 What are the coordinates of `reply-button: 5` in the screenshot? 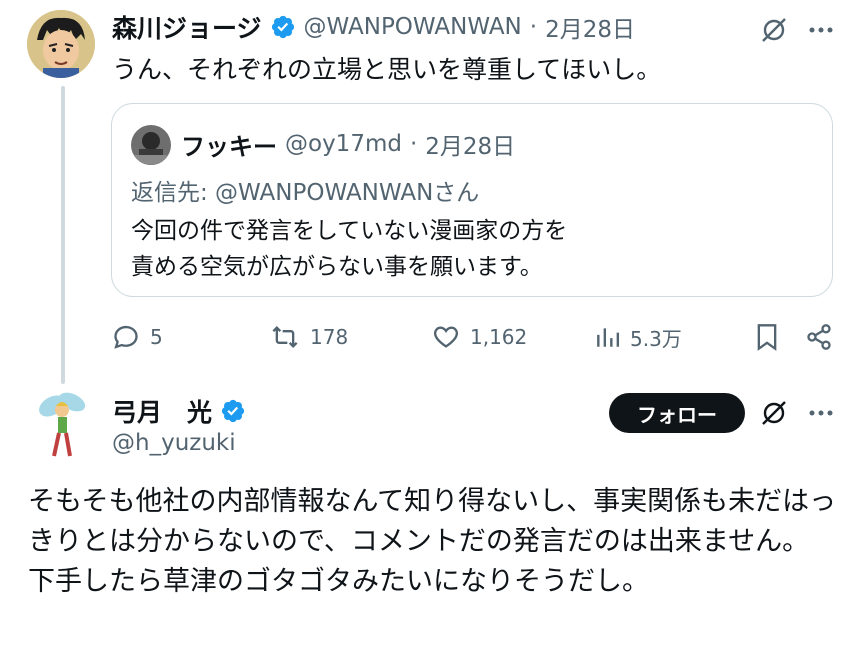 It's located at (137, 337).